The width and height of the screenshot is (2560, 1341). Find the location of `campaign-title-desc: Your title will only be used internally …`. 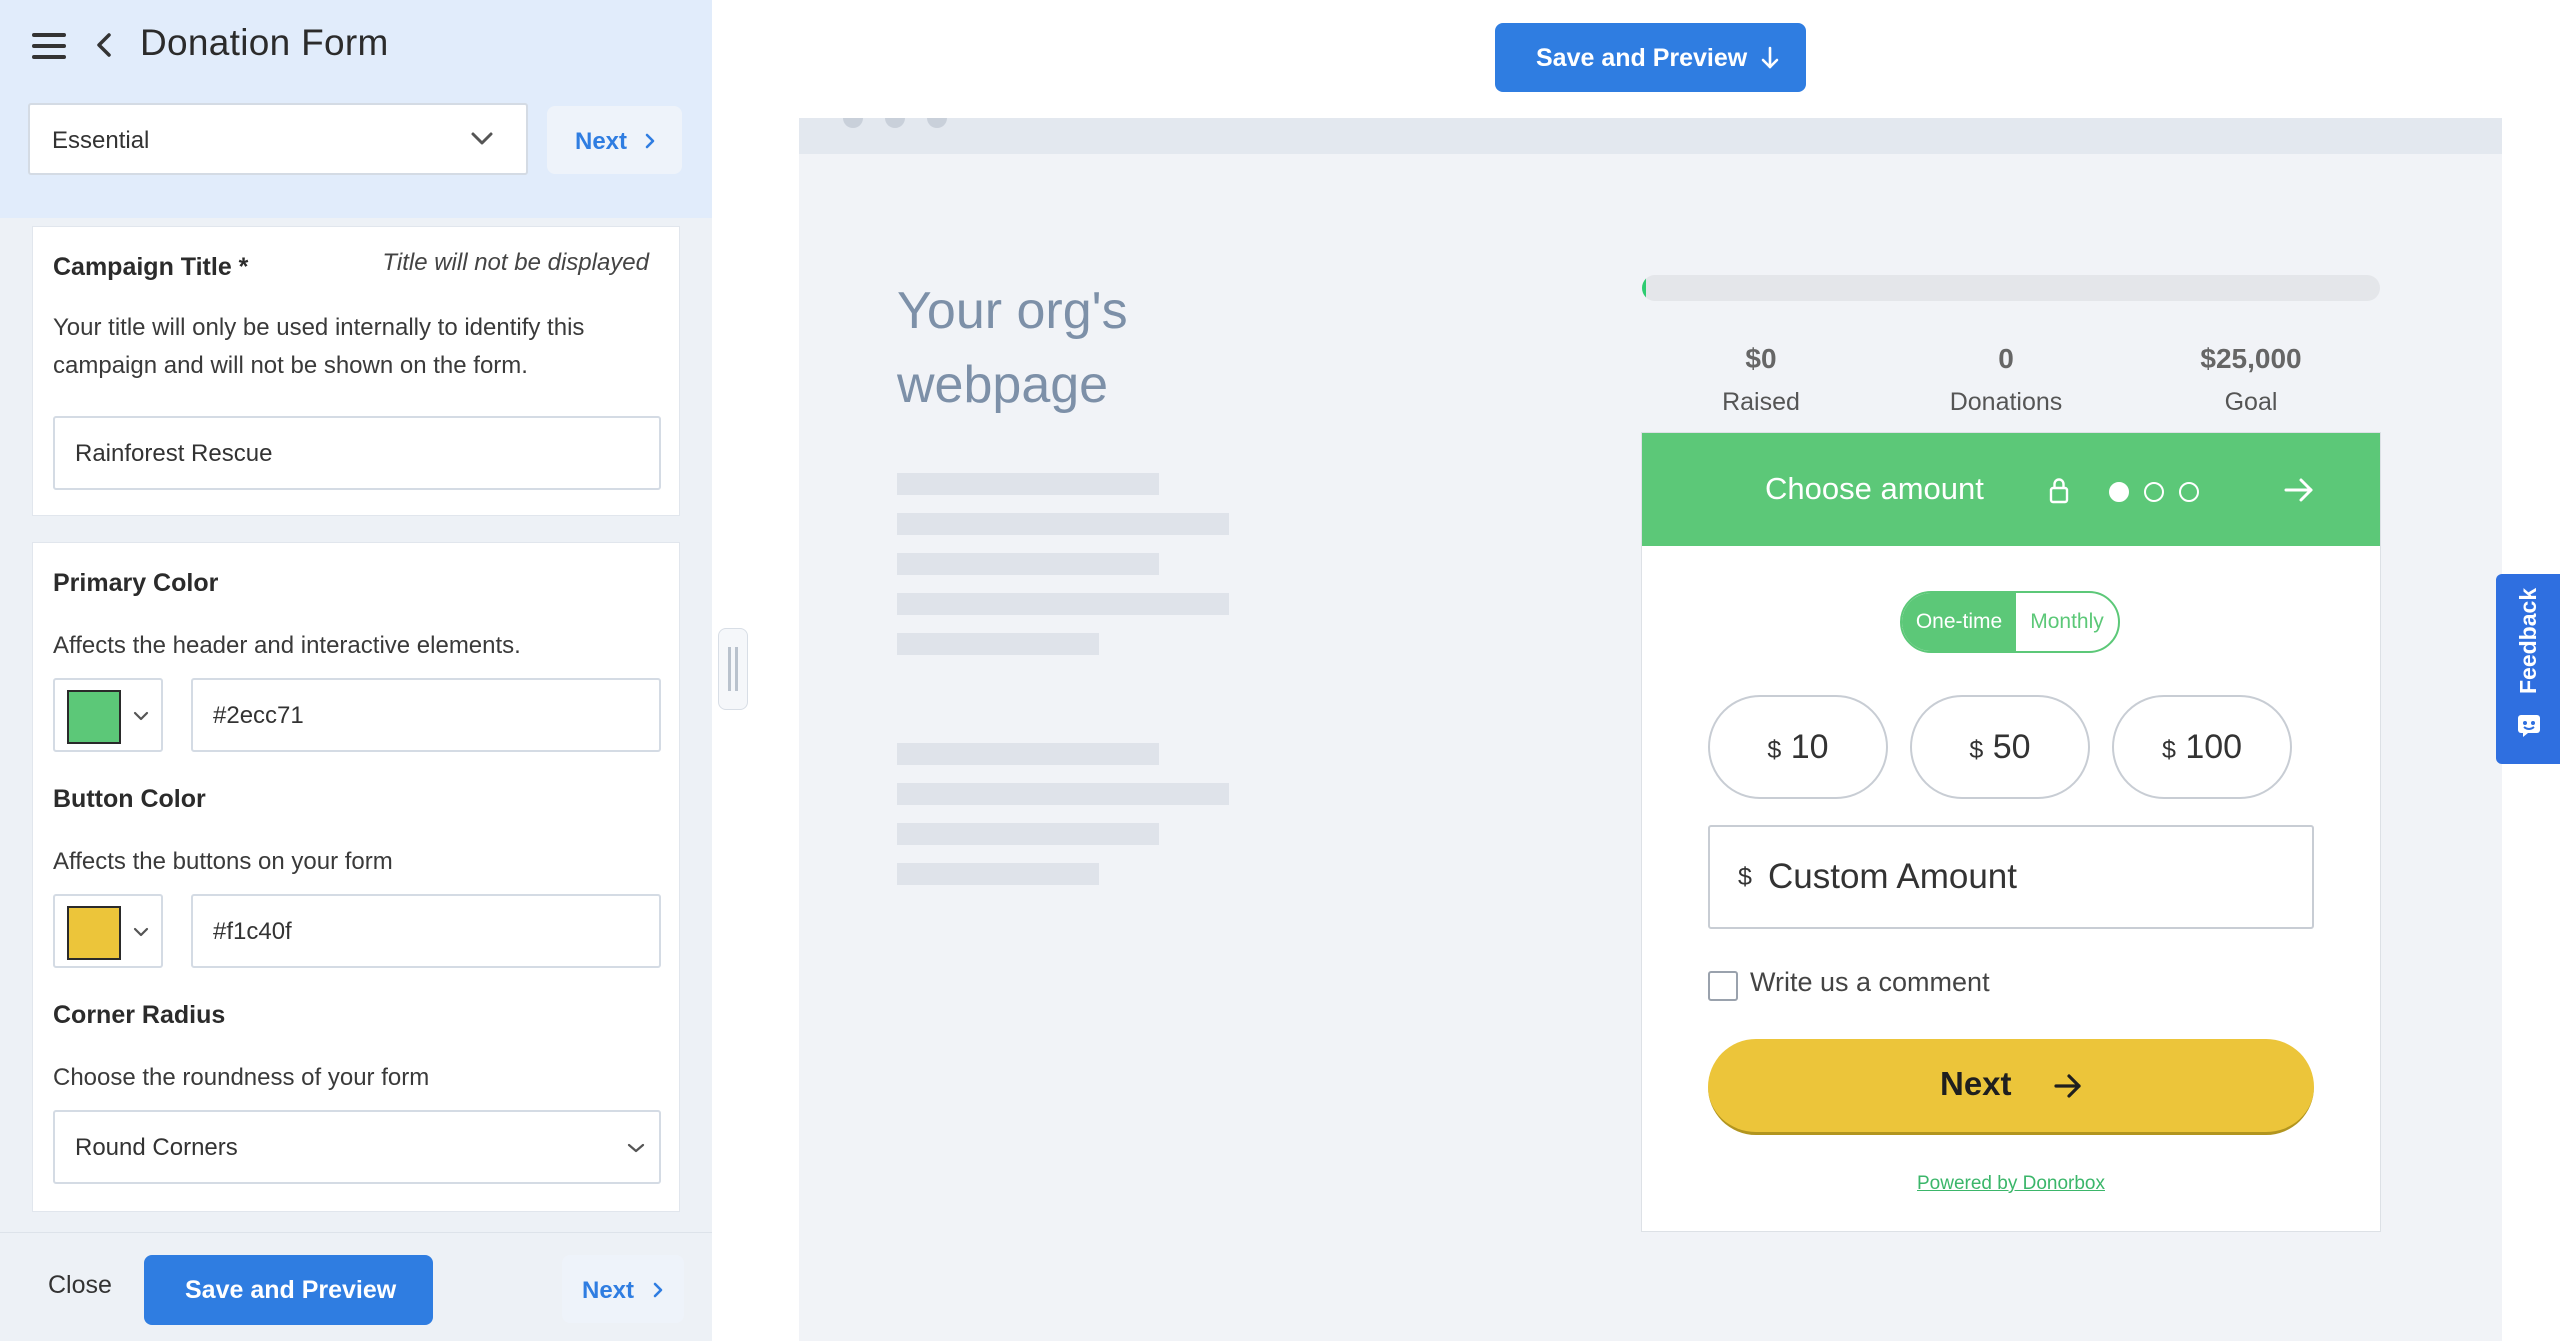

campaign-title-desc: Your title will only be used internally … is located at coordinates (319, 346).